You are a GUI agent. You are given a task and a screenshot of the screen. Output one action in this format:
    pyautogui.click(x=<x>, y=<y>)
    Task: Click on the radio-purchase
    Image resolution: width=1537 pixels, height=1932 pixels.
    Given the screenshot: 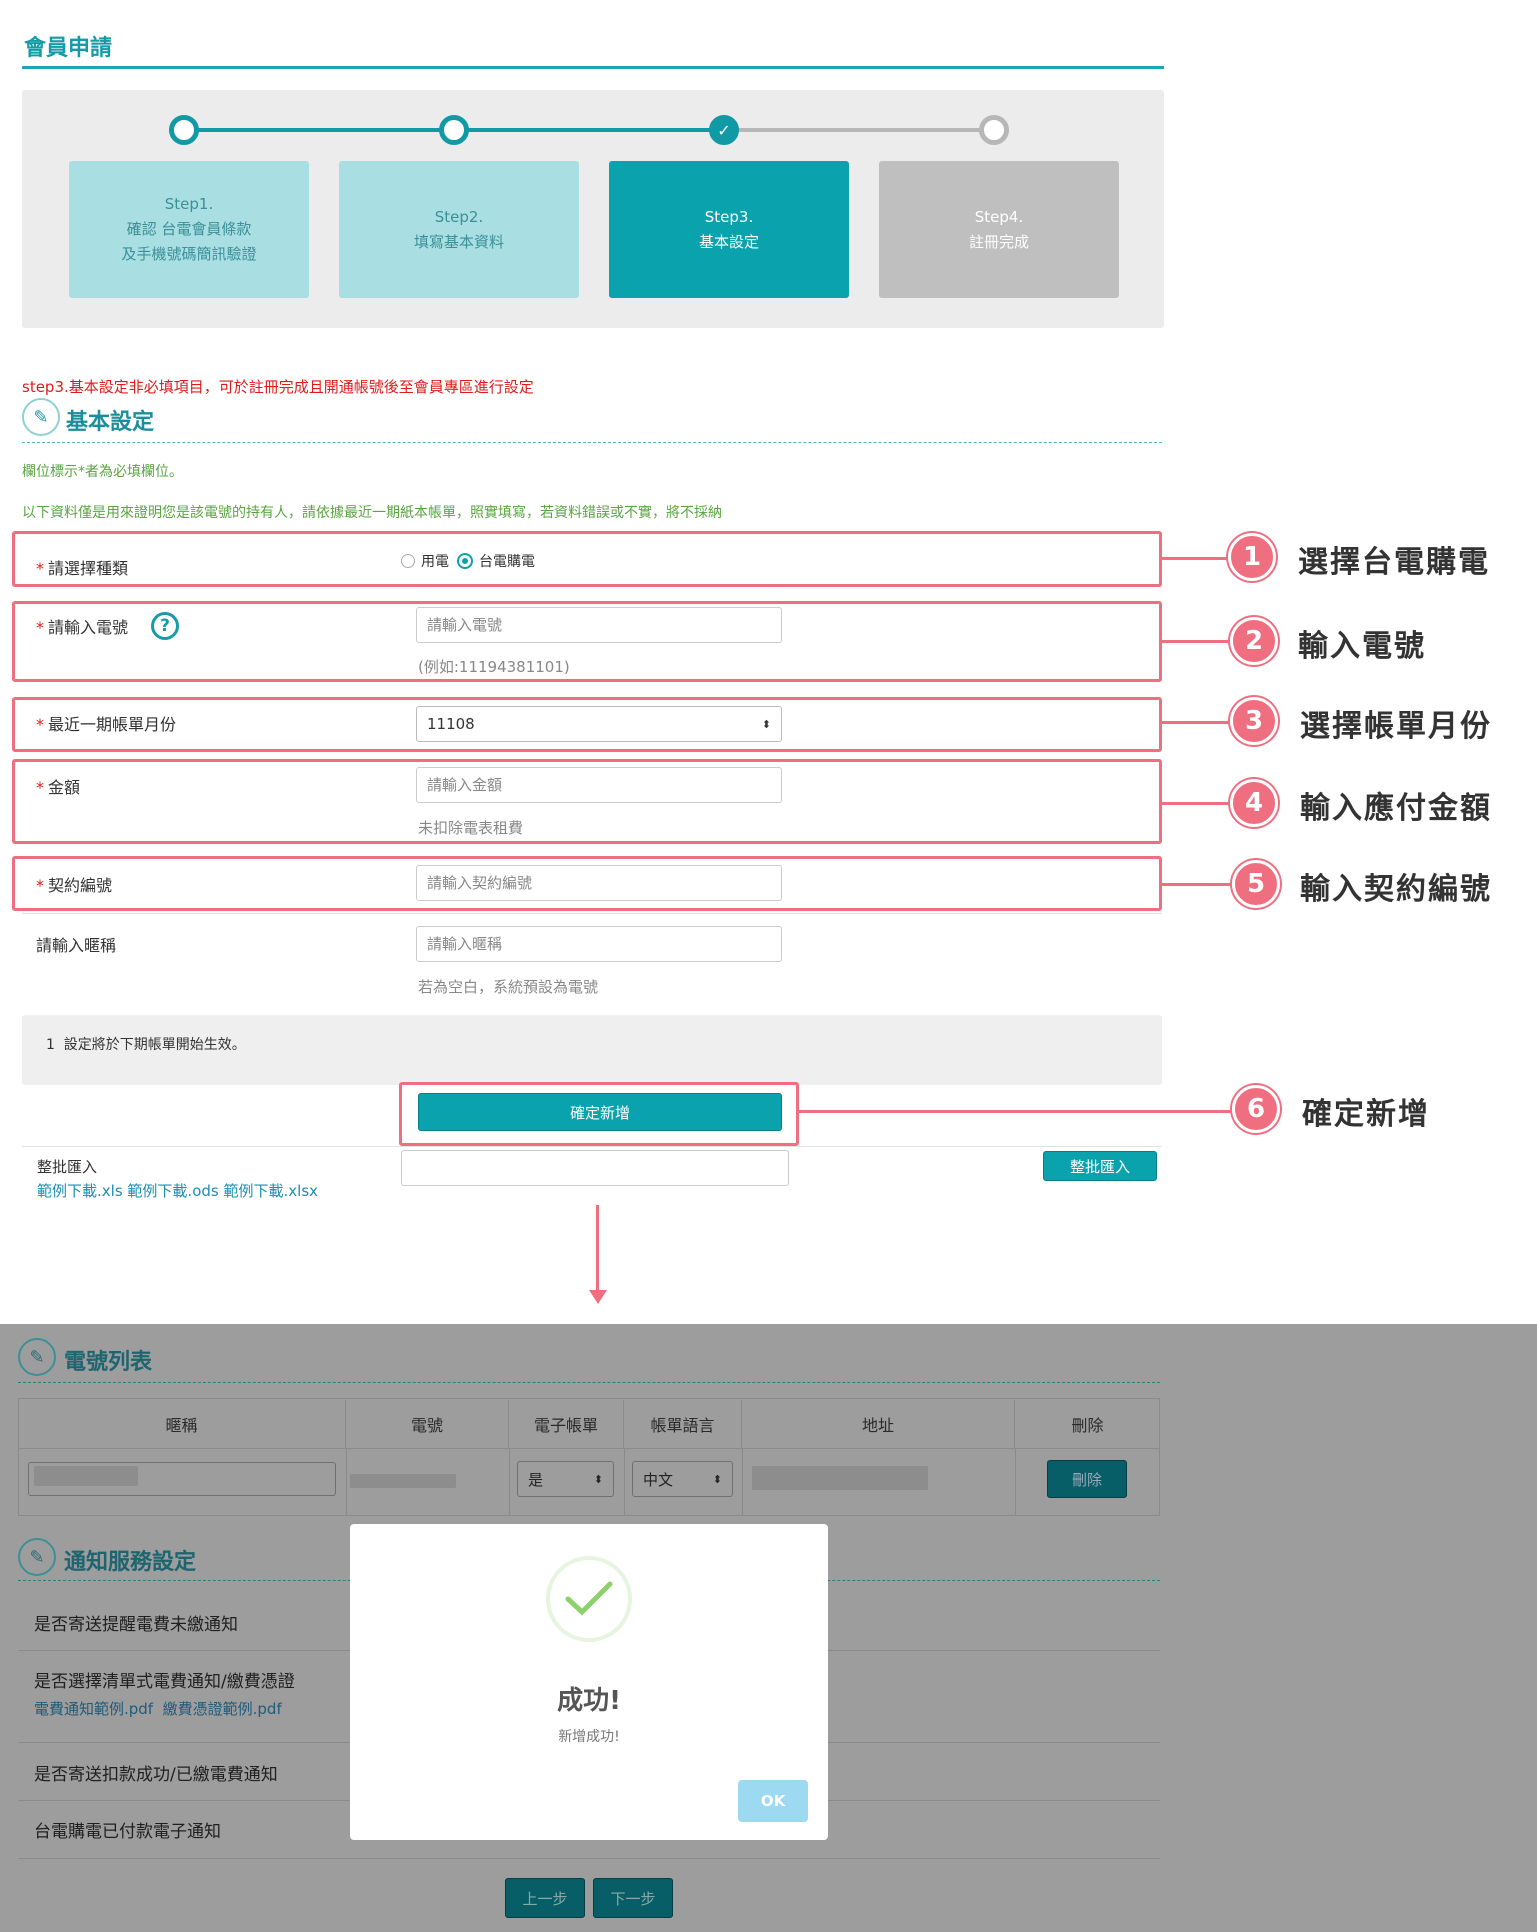 What is the action you would take?
    pyautogui.click(x=465, y=561)
    